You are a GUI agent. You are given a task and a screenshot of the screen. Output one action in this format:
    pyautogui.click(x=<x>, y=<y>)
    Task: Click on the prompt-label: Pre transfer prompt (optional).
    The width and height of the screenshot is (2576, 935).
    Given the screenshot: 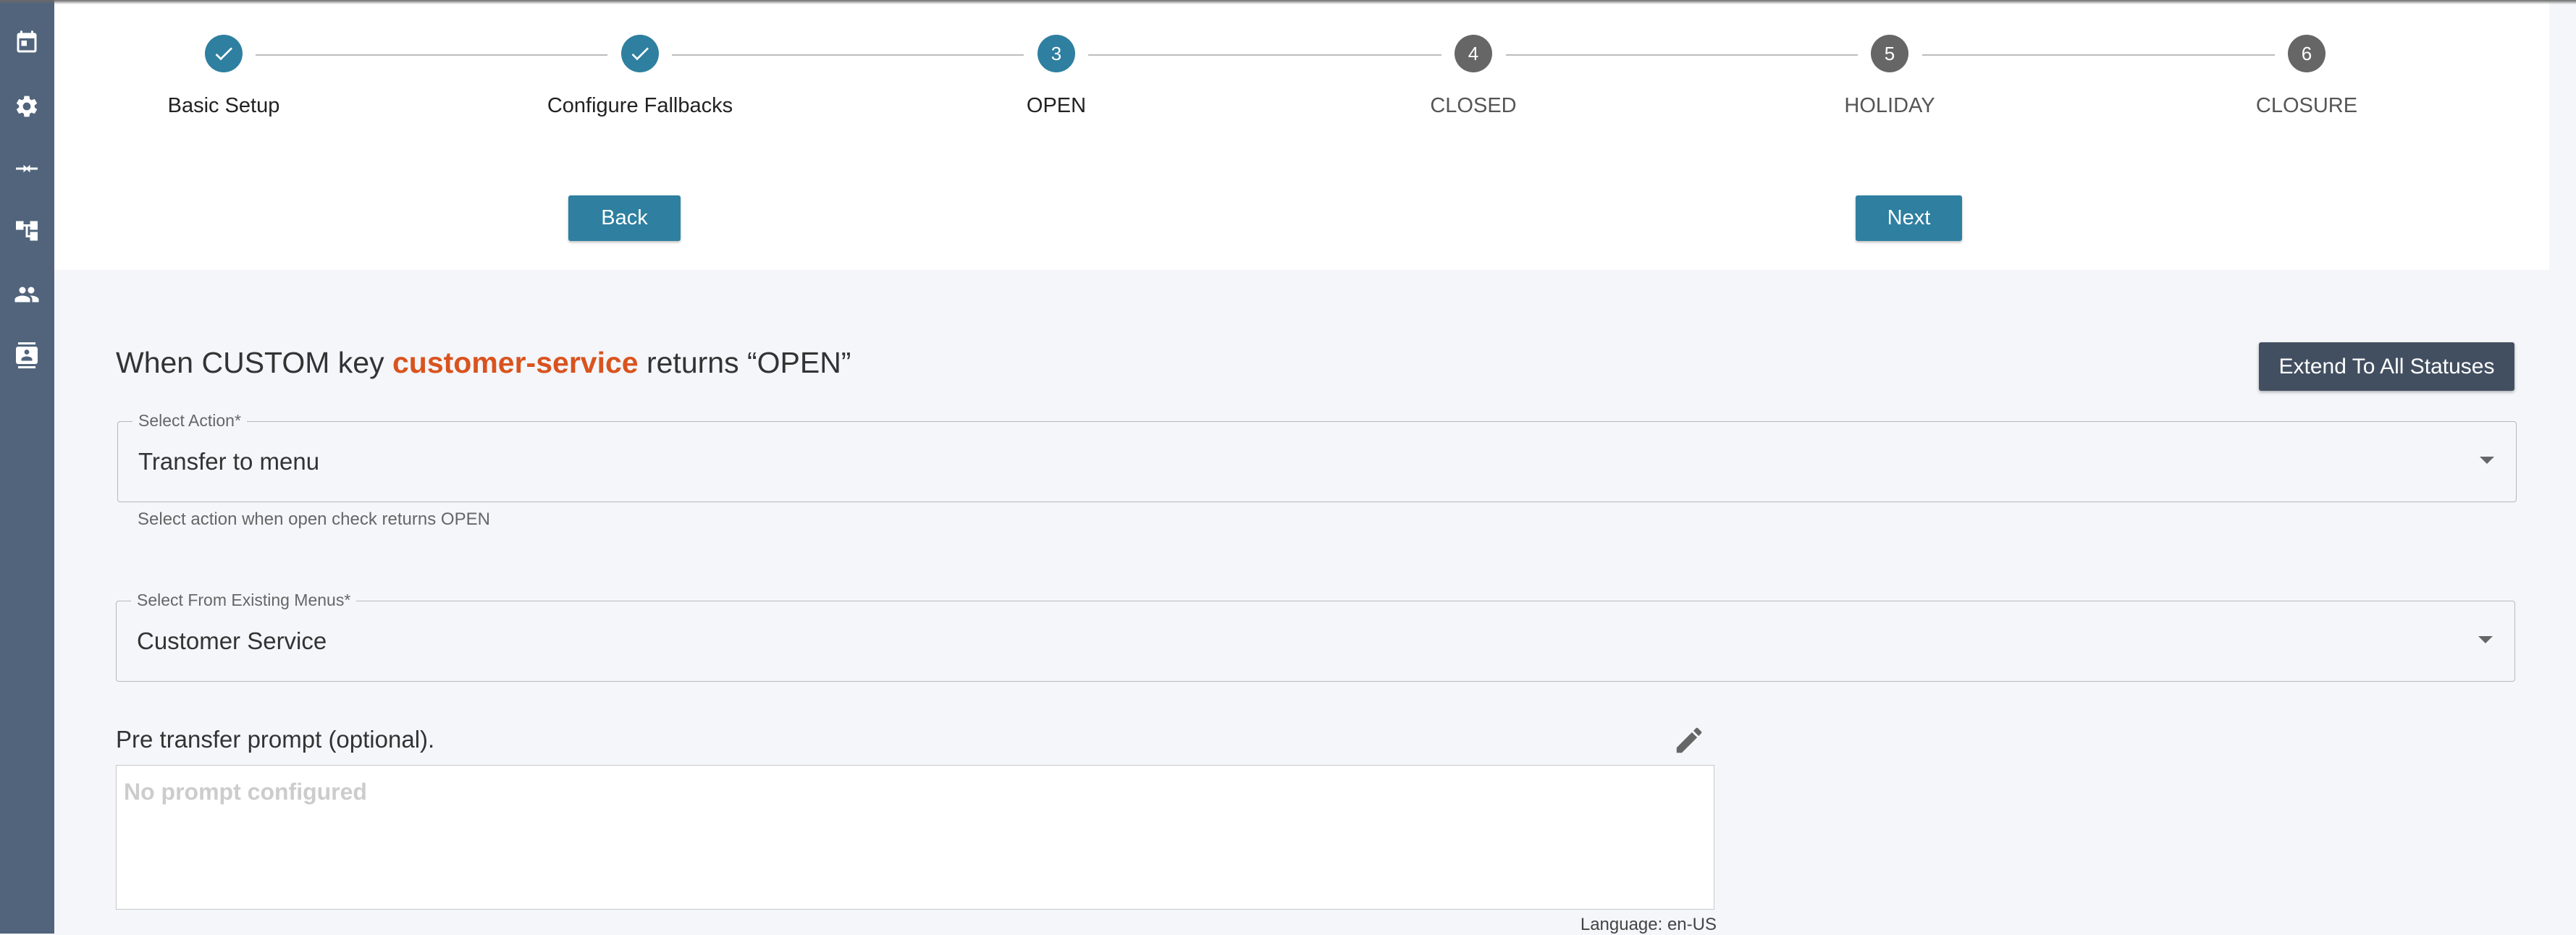 What is the action you would take?
    pyautogui.click(x=275, y=739)
    